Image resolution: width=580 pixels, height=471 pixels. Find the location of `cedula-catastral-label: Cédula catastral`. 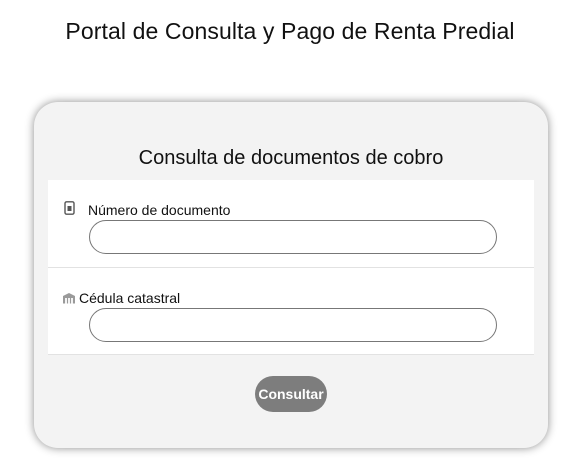

cedula-catastral-label: Cédula catastral is located at coordinates (130, 298).